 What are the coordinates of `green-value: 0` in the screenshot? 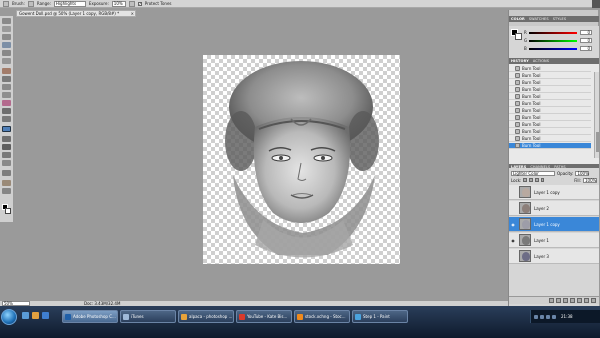 It's located at (586, 40).